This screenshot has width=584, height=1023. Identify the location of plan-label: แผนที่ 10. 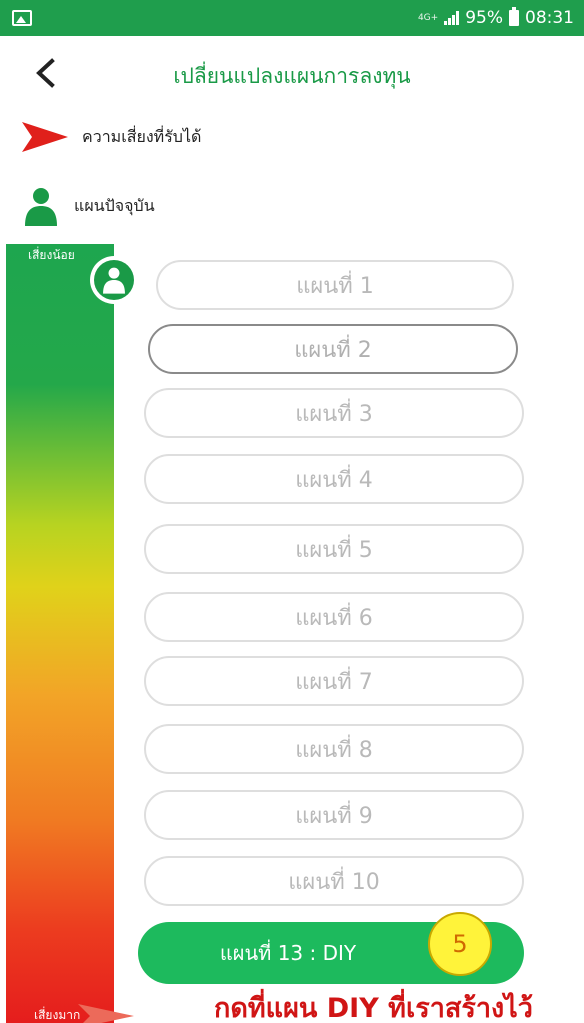
(334, 882).